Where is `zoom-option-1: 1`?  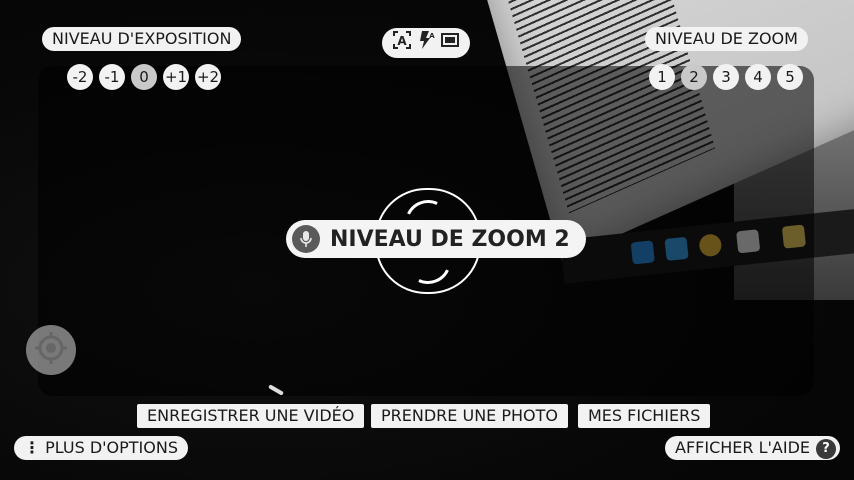 zoom-option-1: 1 is located at coordinates (662, 77).